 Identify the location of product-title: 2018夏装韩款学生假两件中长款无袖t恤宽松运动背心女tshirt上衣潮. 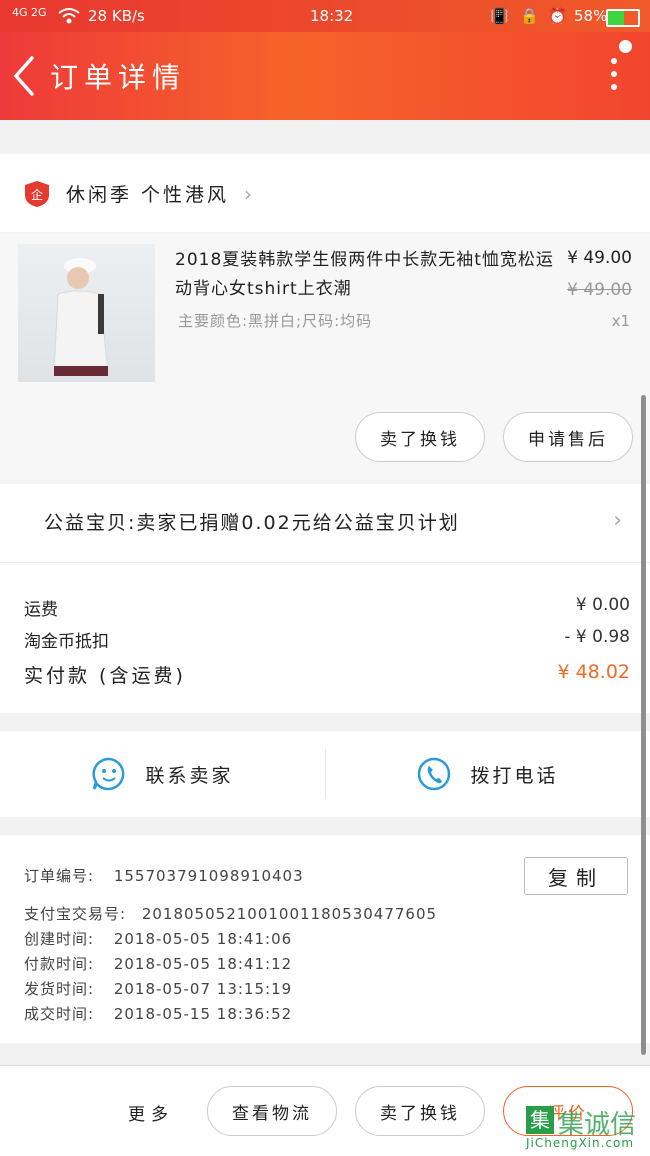
(370, 275).